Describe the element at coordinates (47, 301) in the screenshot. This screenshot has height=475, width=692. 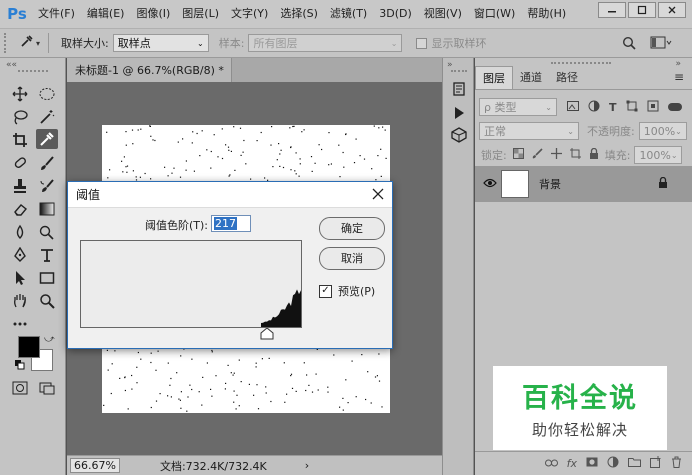
I see `zoom-tool-icon` at that location.